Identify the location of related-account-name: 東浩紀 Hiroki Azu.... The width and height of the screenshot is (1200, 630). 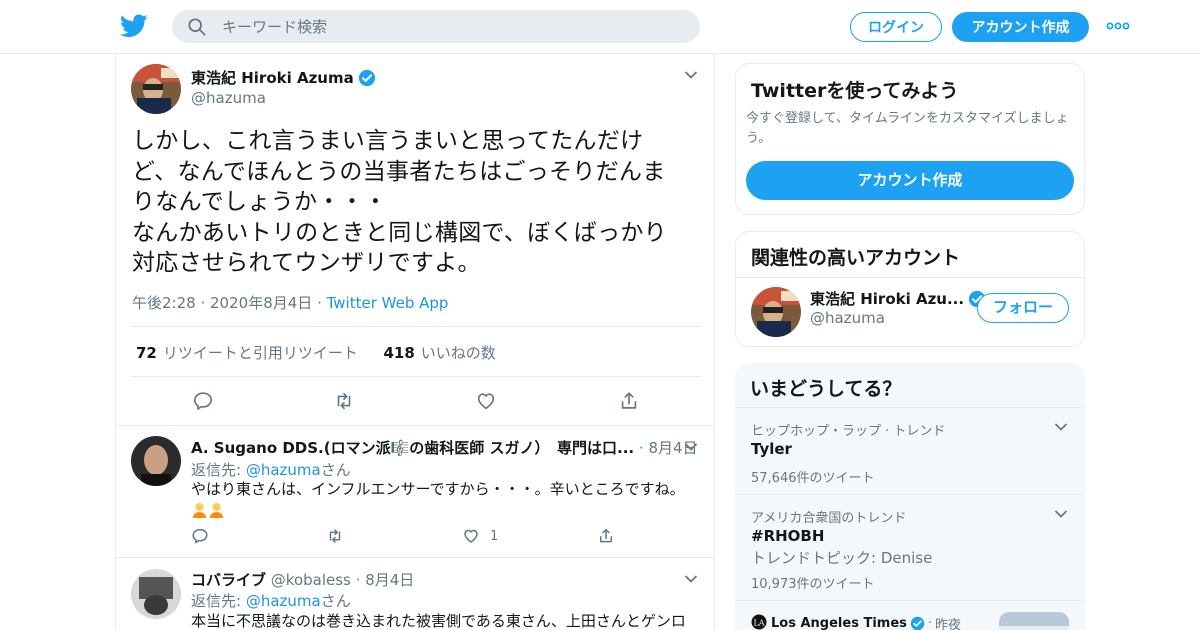
(898, 298).